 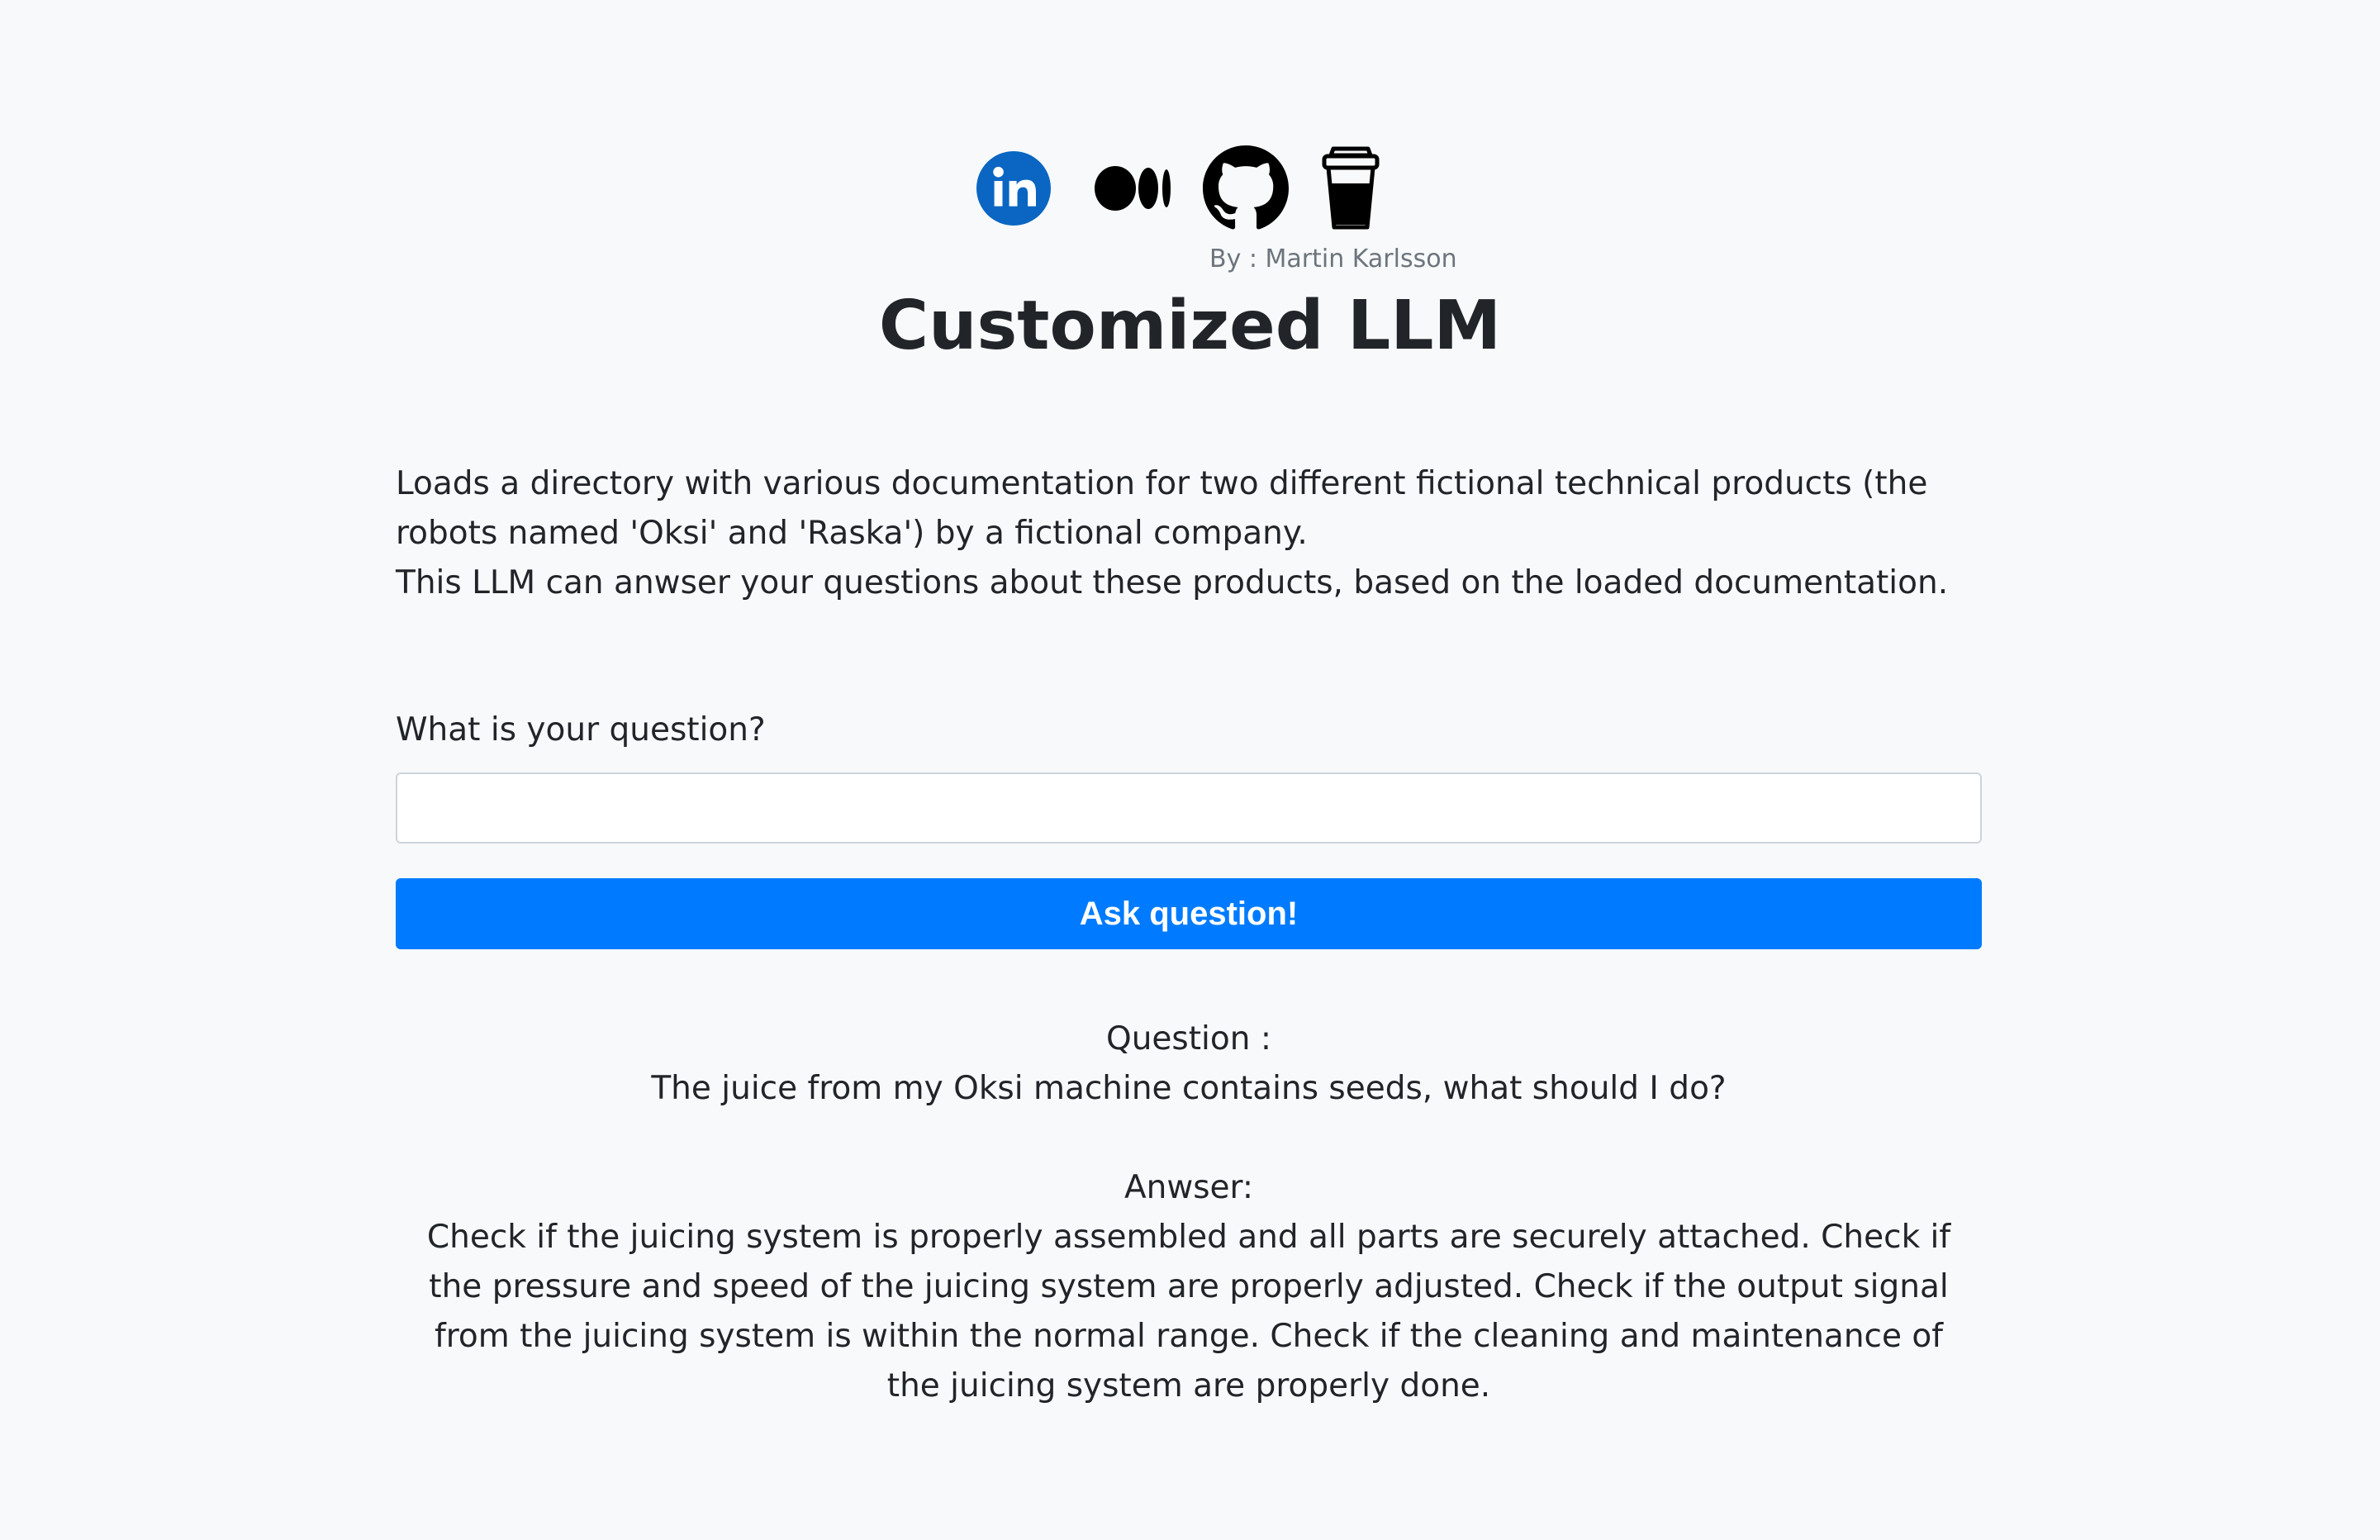 I want to click on question-label: What is your question?, so click(x=581, y=730).